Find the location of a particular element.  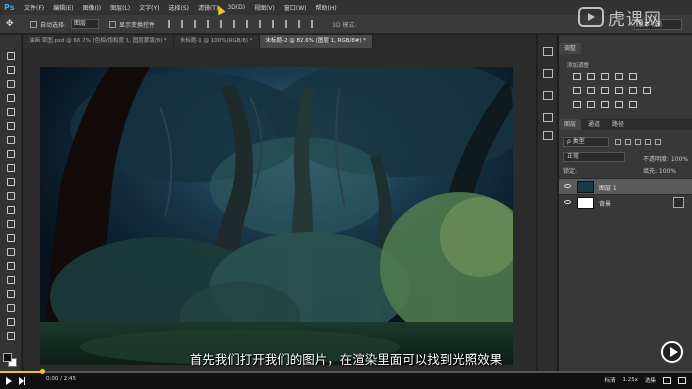

doc-tab-oil-sketch: 油画 草图.psd @ 66.7% (色相/饱和度 1, 图层蒙版/8) * is located at coordinates (98, 41).